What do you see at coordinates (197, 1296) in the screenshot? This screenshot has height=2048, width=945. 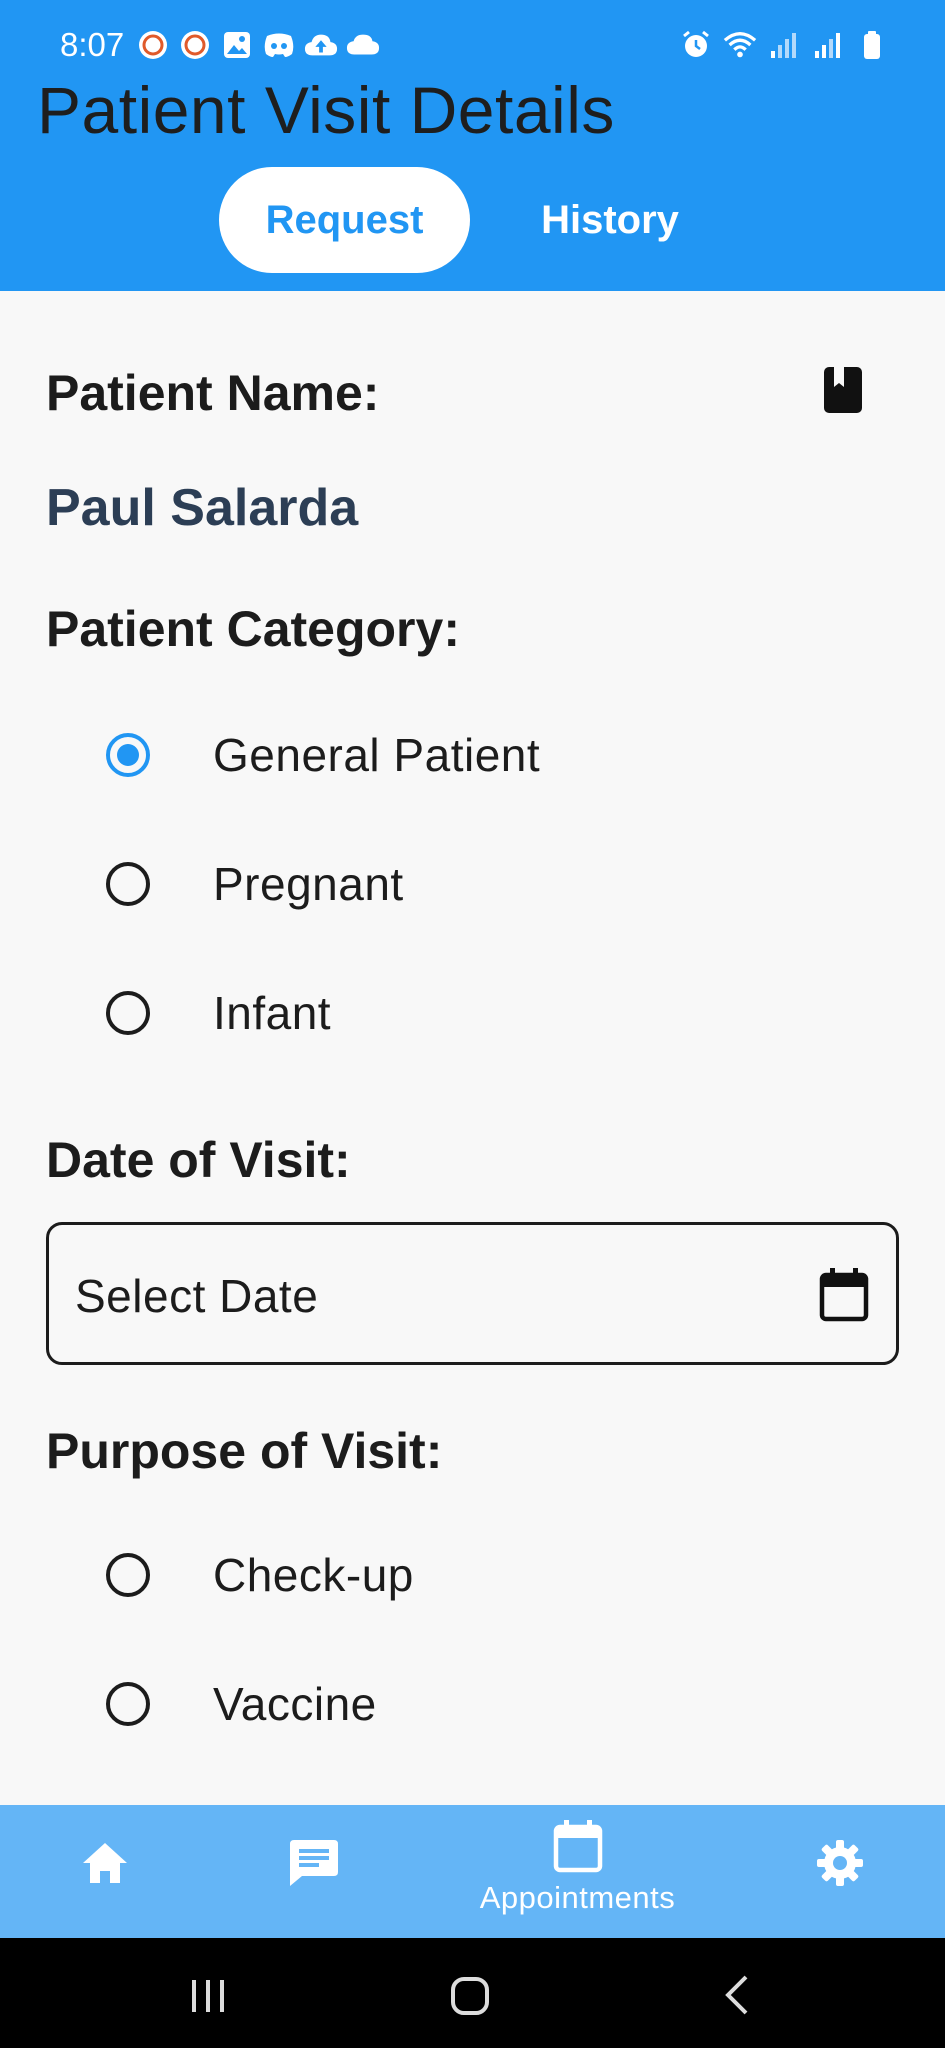 I see `date-placeholder: Select Date` at bounding box center [197, 1296].